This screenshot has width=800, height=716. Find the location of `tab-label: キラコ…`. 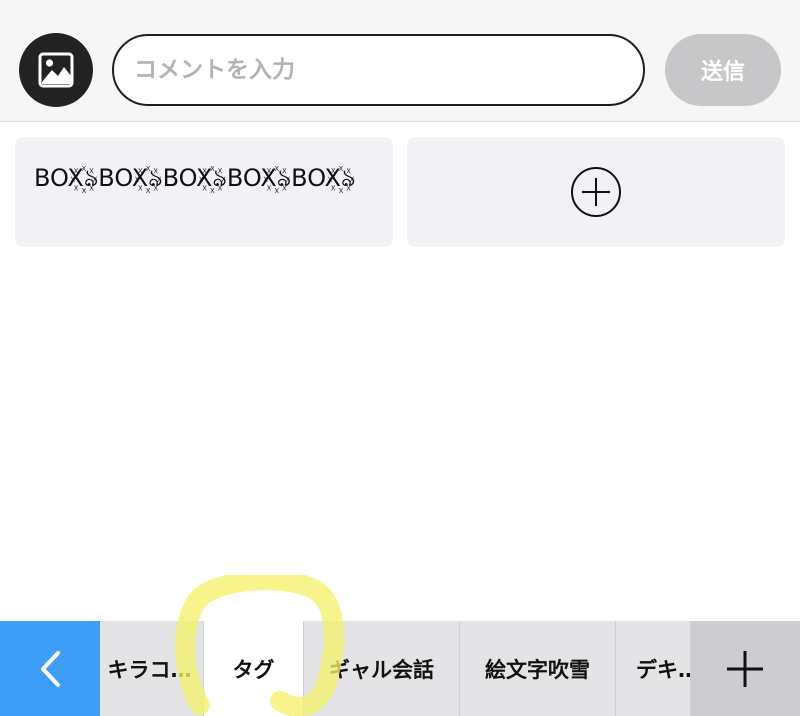

tab-label: キラコ… is located at coordinates (149, 669).